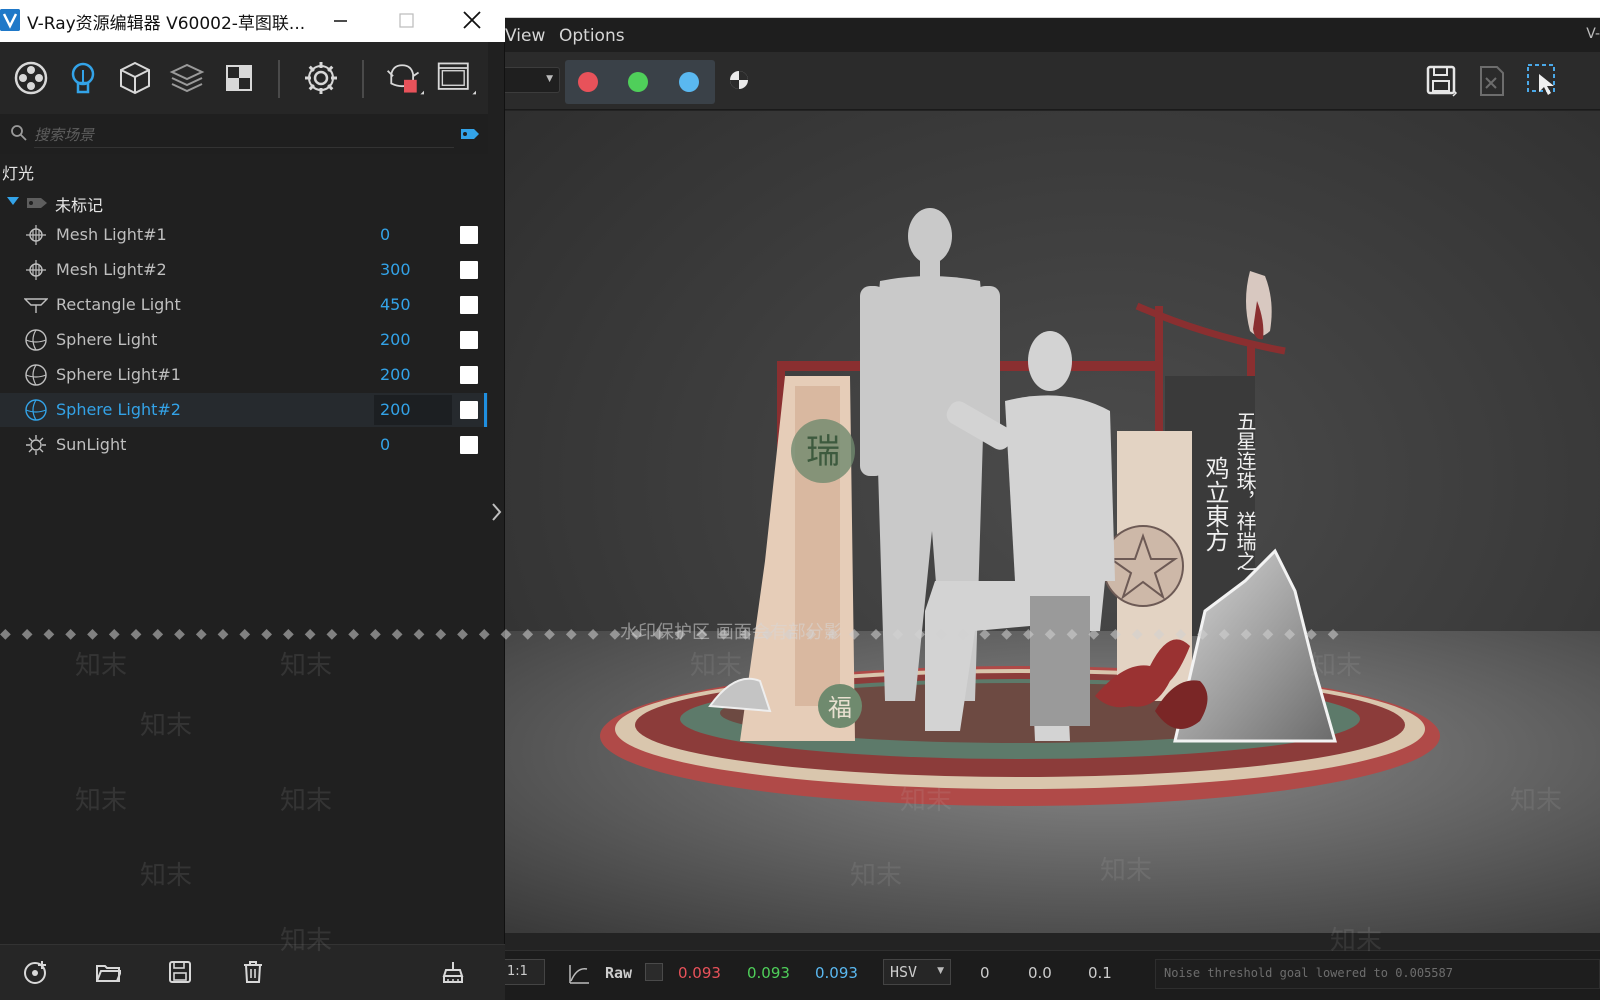  Describe the element at coordinates (239, 78) in the screenshot. I see `textures-icon` at that location.